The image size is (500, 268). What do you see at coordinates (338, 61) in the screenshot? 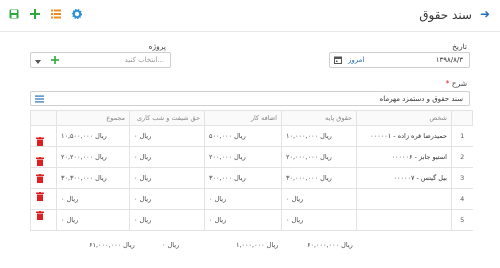
I see `calendar-icon` at bounding box center [338, 61].